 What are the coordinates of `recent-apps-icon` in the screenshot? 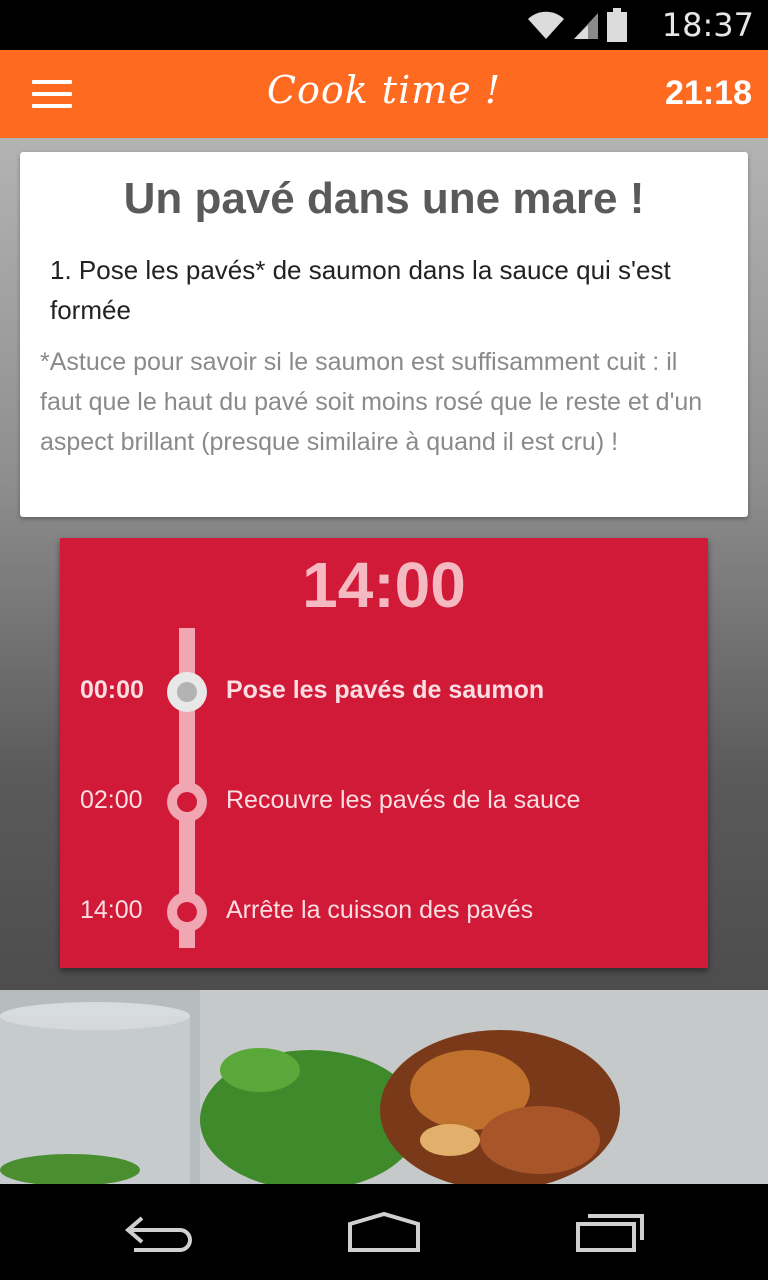 It's located at (610, 1232).